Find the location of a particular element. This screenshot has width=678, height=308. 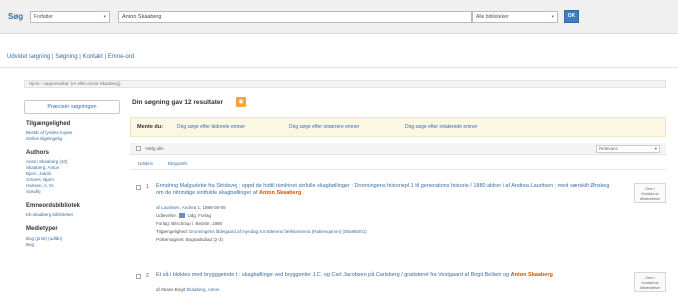

search-go-button: OK is located at coordinates (571, 16).